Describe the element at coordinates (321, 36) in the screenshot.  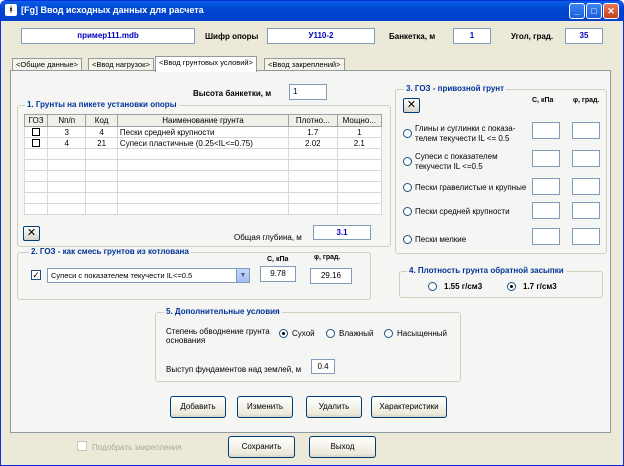
I see `support-code-field: У110-2` at that location.